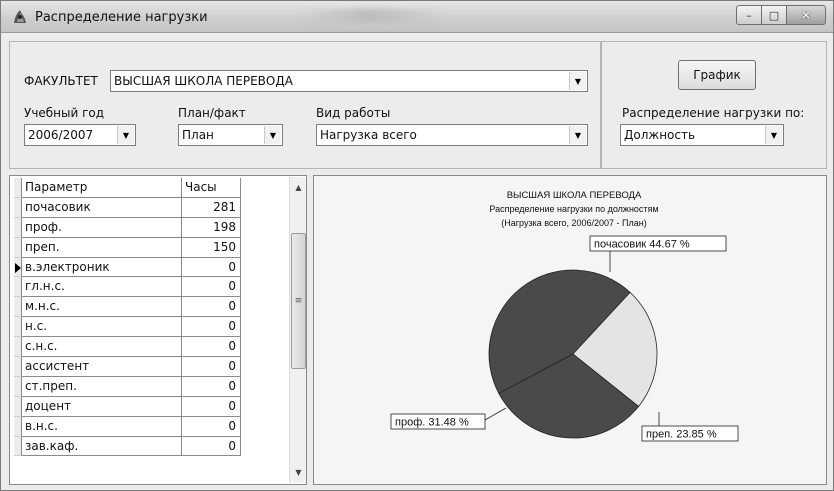 This screenshot has width=834, height=491. I want to click on cell-param: ст.преп., so click(102, 386).